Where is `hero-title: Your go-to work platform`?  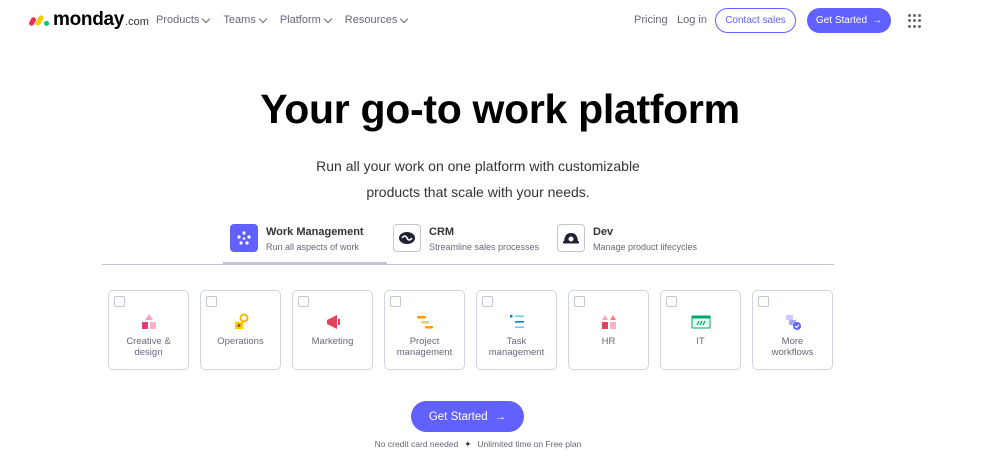 hero-title: Your go-to work platform is located at coordinates (500, 109).